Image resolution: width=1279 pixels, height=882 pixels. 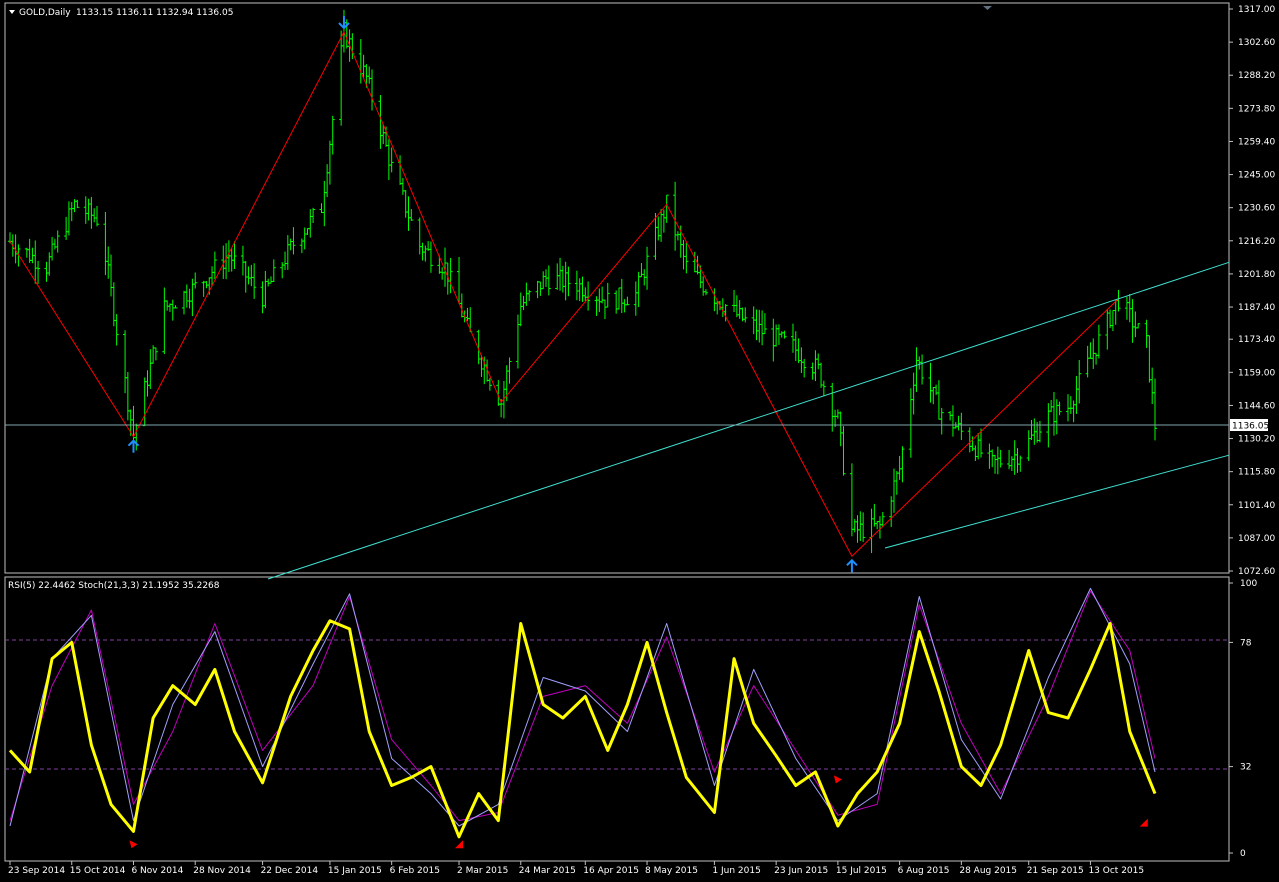 I want to click on ohlc-values: 1133.15 1136.11 1132.94 1136.05, so click(x=154, y=13).